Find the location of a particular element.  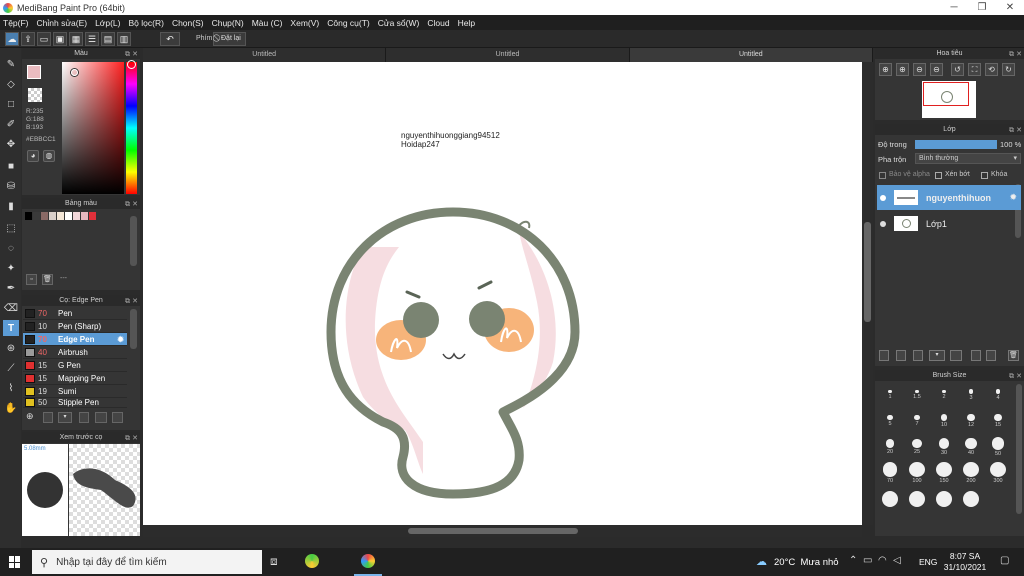

brush-item-pen-sharp: 10 Pen (Sharp) is located at coordinates (75, 326).